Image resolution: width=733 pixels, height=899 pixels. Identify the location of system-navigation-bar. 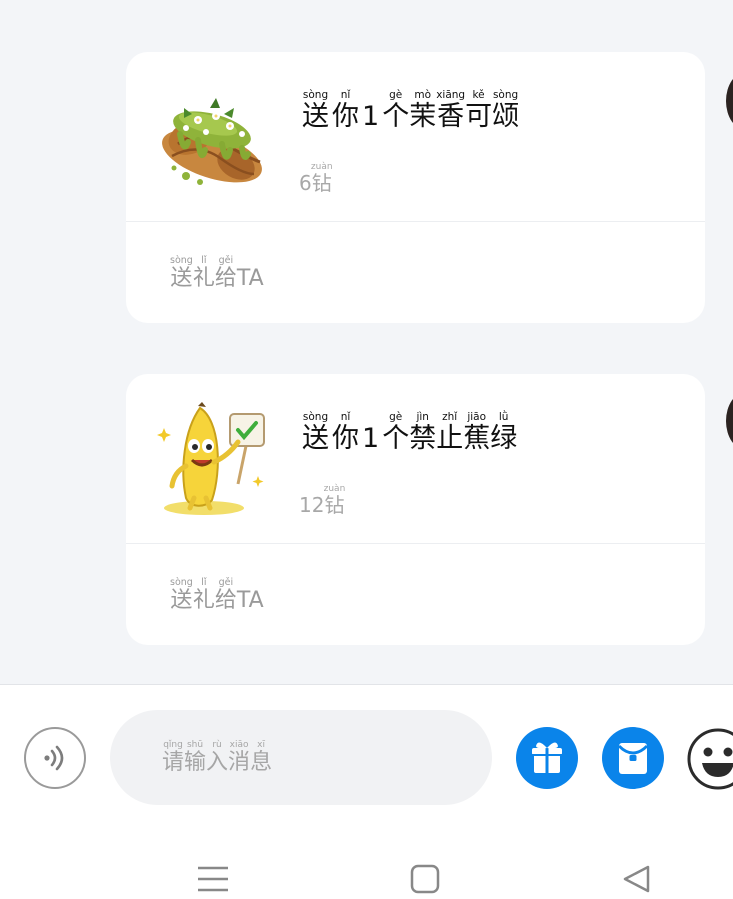
(366, 862).